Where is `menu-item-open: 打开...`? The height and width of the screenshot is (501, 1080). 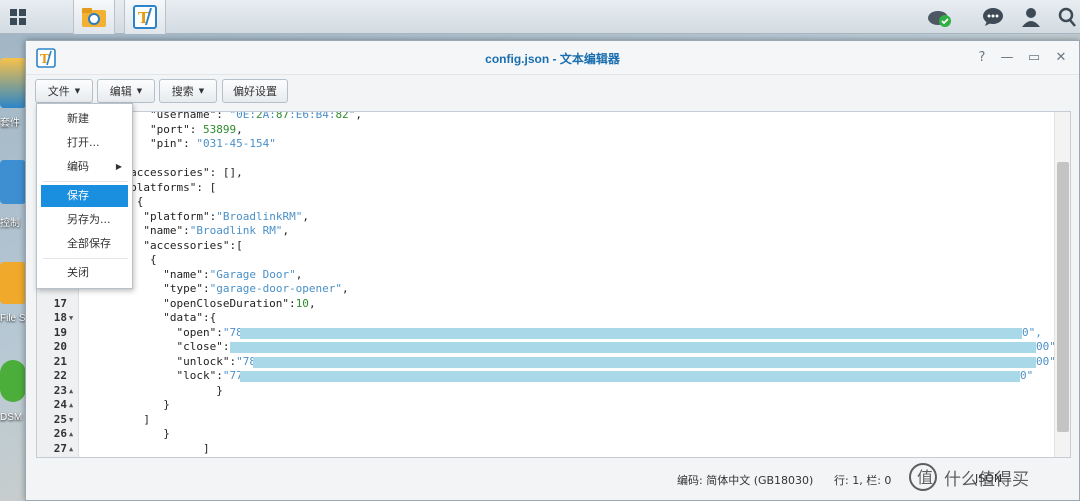
menu-item-open: 打开... is located at coordinates (84, 143).